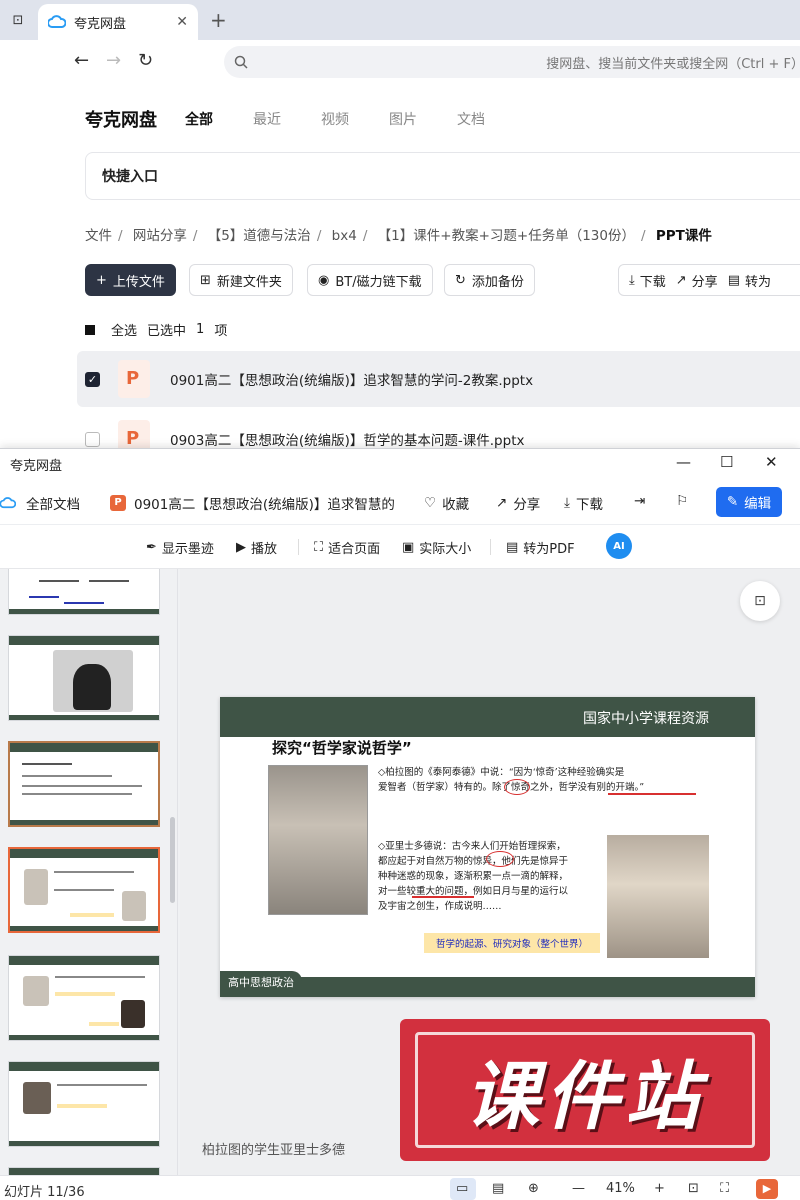  What do you see at coordinates (256, 547) in the screenshot?
I see `play-button: ▶ 播放` at bounding box center [256, 547].